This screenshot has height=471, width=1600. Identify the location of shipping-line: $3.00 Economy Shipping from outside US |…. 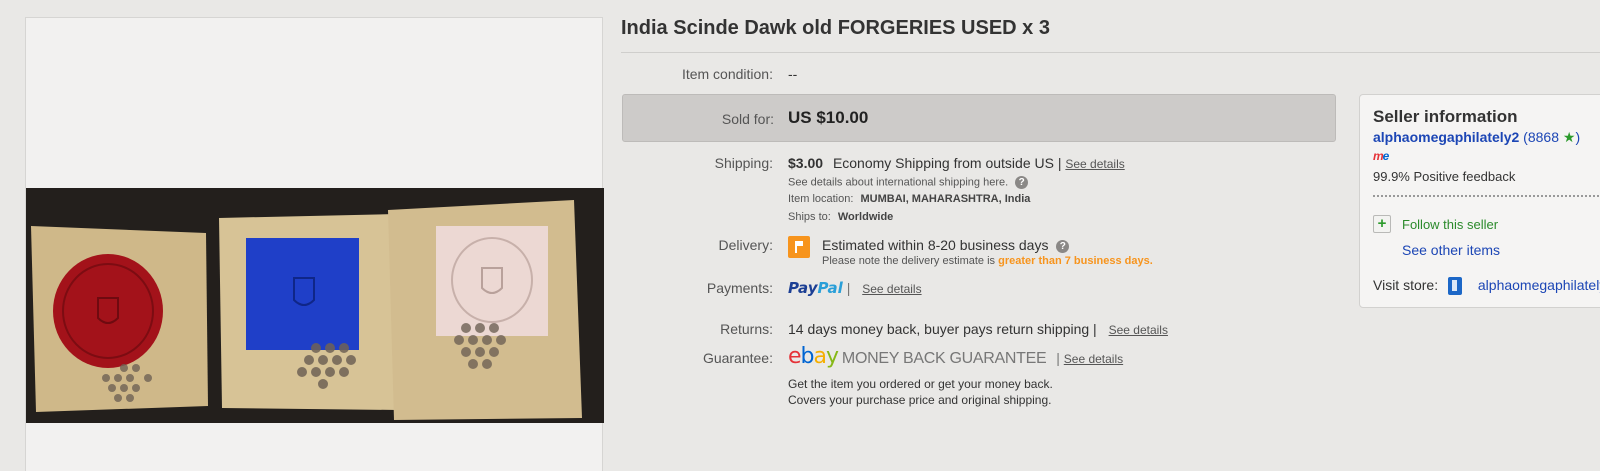
(956, 163).